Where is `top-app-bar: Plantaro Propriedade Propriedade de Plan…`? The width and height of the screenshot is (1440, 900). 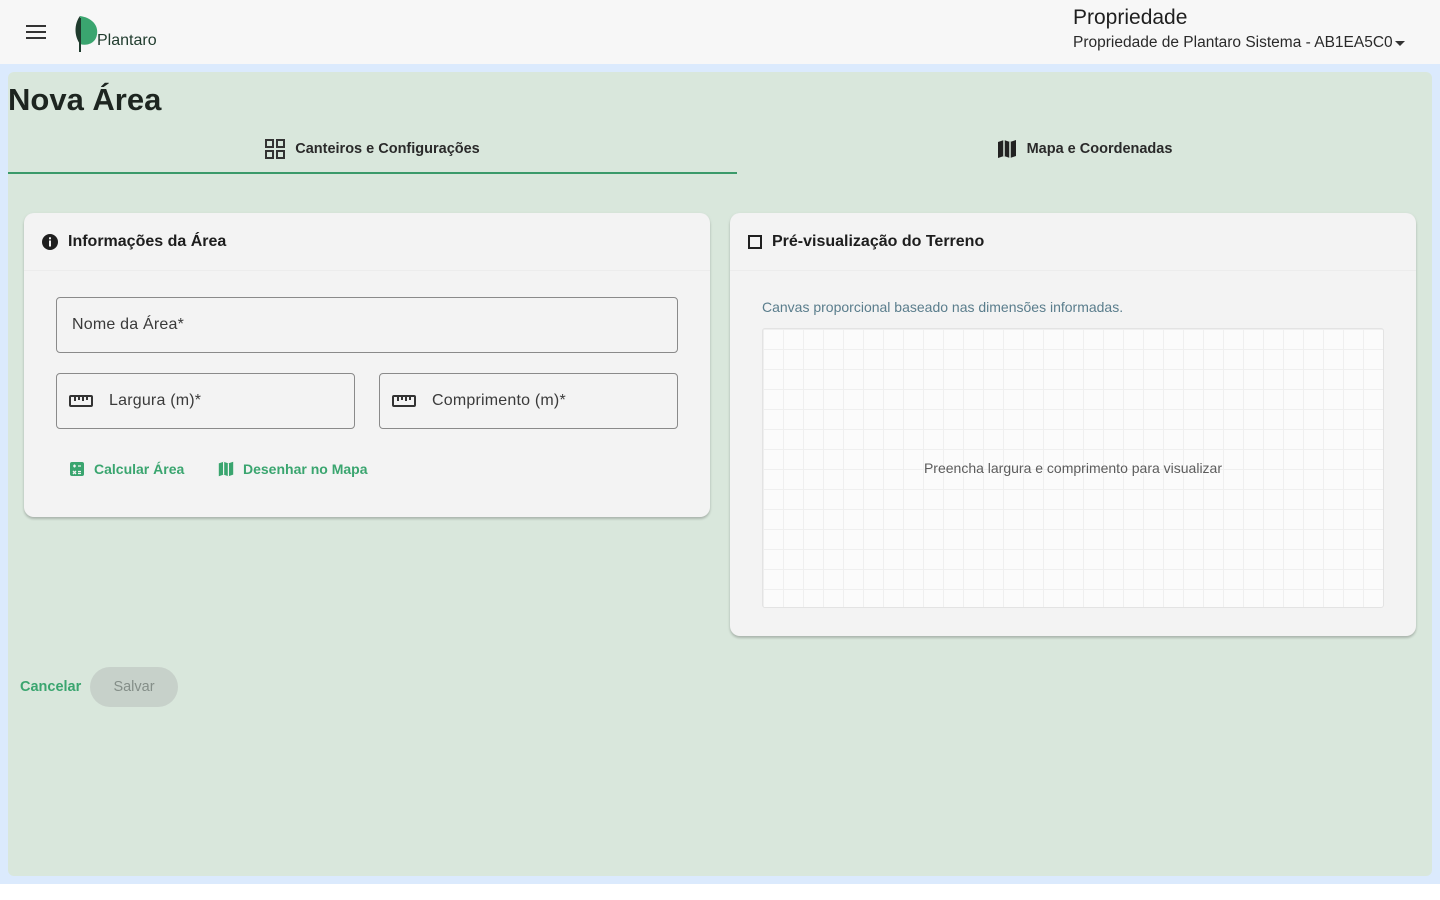 top-app-bar: Plantaro Propriedade Propriedade de Plan… is located at coordinates (720, 32).